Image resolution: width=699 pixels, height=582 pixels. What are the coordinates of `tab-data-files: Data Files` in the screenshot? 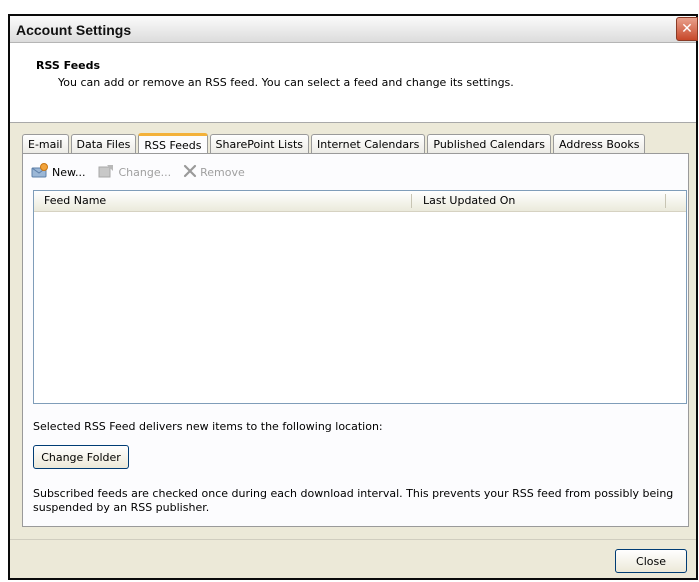 It's located at (103, 143).